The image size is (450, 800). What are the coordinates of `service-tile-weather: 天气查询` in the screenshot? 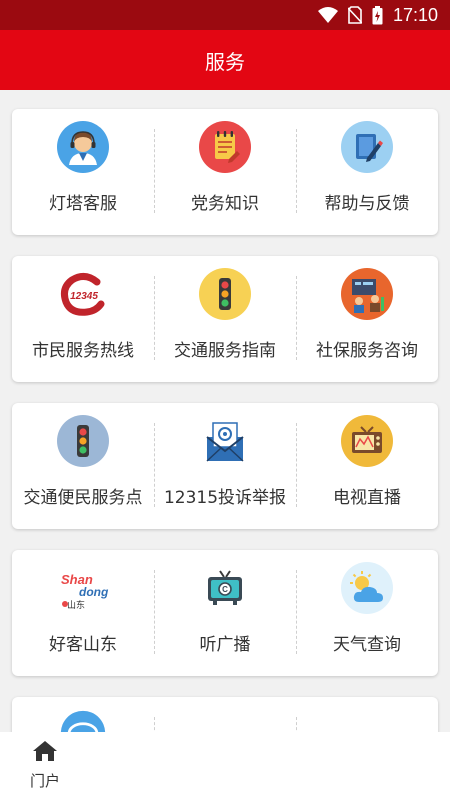 It's located at (367, 613).